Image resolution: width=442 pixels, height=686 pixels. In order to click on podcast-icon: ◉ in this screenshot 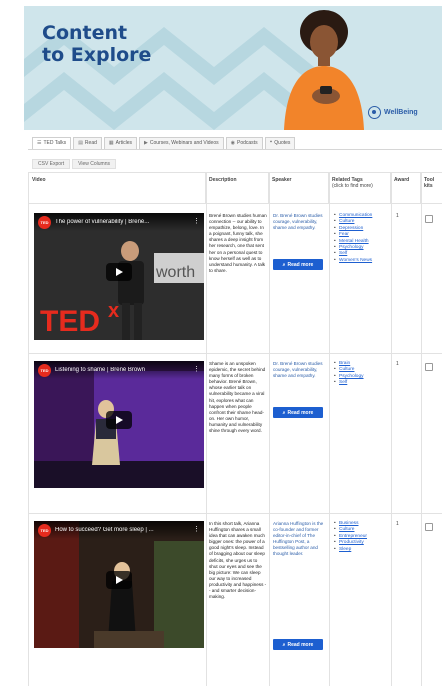, I will do `click(232, 143)`.